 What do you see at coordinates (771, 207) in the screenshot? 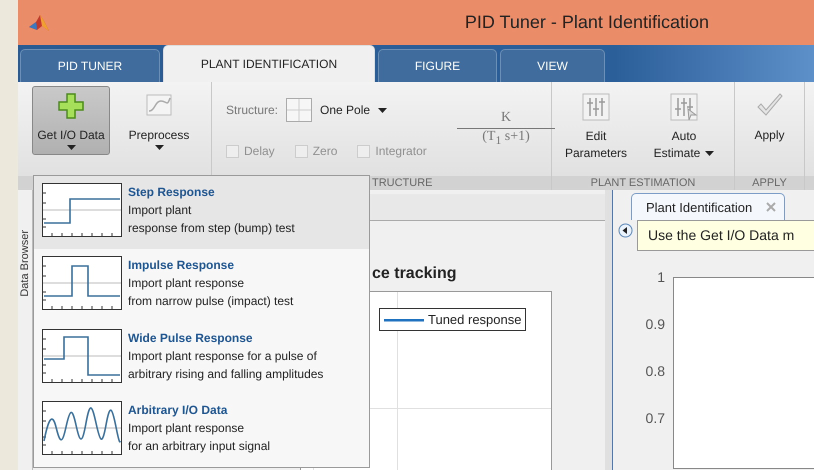
I see `close-icon` at bounding box center [771, 207].